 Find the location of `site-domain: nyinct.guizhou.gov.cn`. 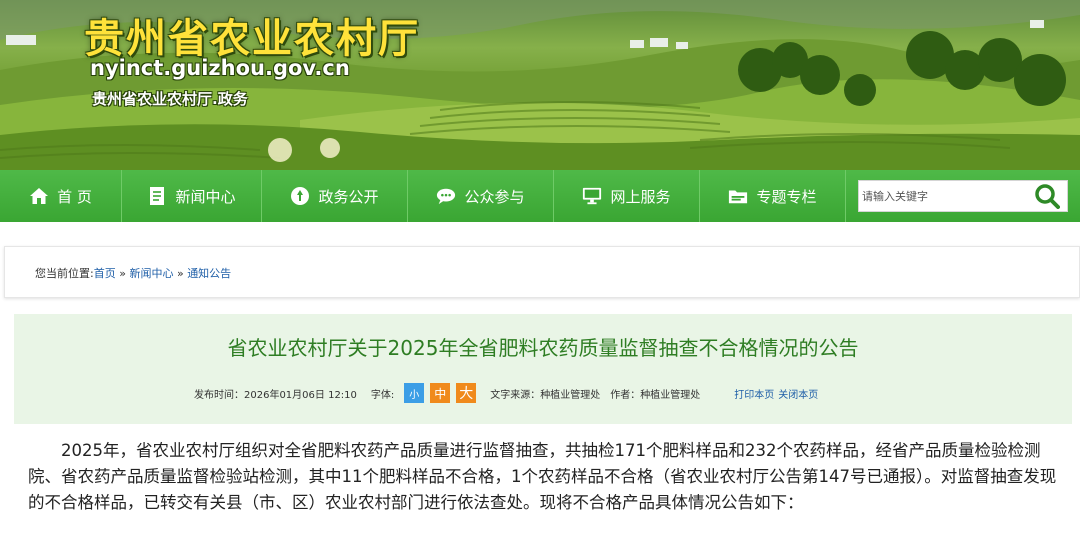

site-domain: nyinct.guizhou.gov.cn is located at coordinates (220, 68).